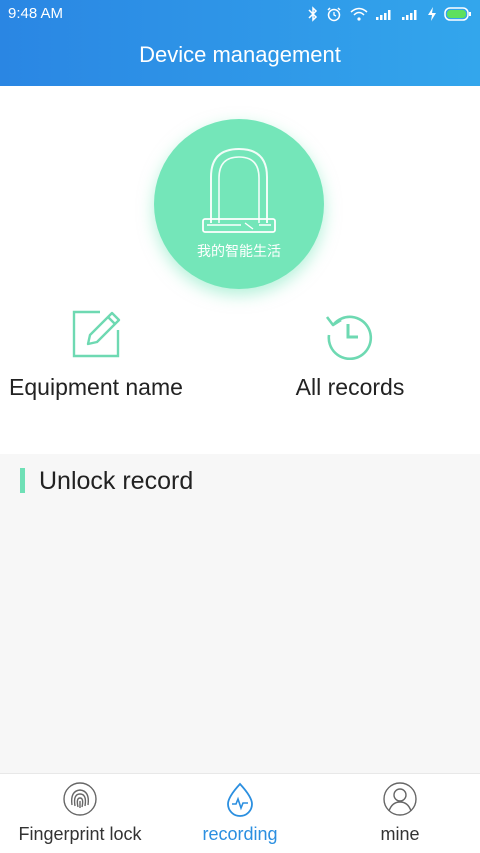 The image size is (480, 853). What do you see at coordinates (80, 799) in the screenshot?
I see `fingerprint-icon` at bounding box center [80, 799].